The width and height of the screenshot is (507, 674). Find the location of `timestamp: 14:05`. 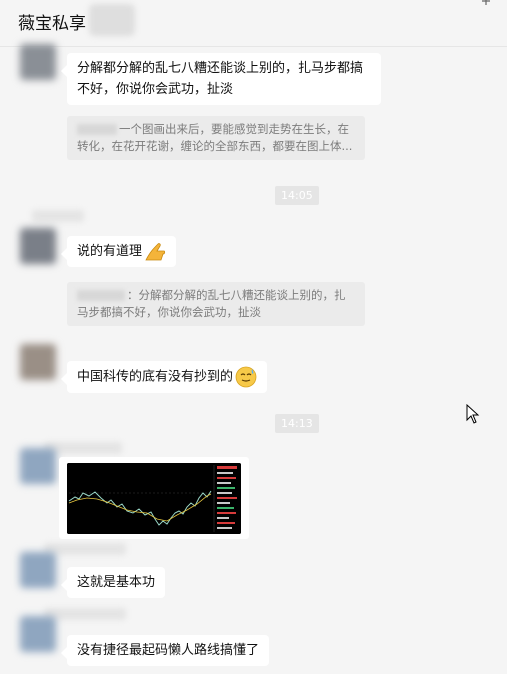

timestamp: 14:05 is located at coordinates (297, 195).